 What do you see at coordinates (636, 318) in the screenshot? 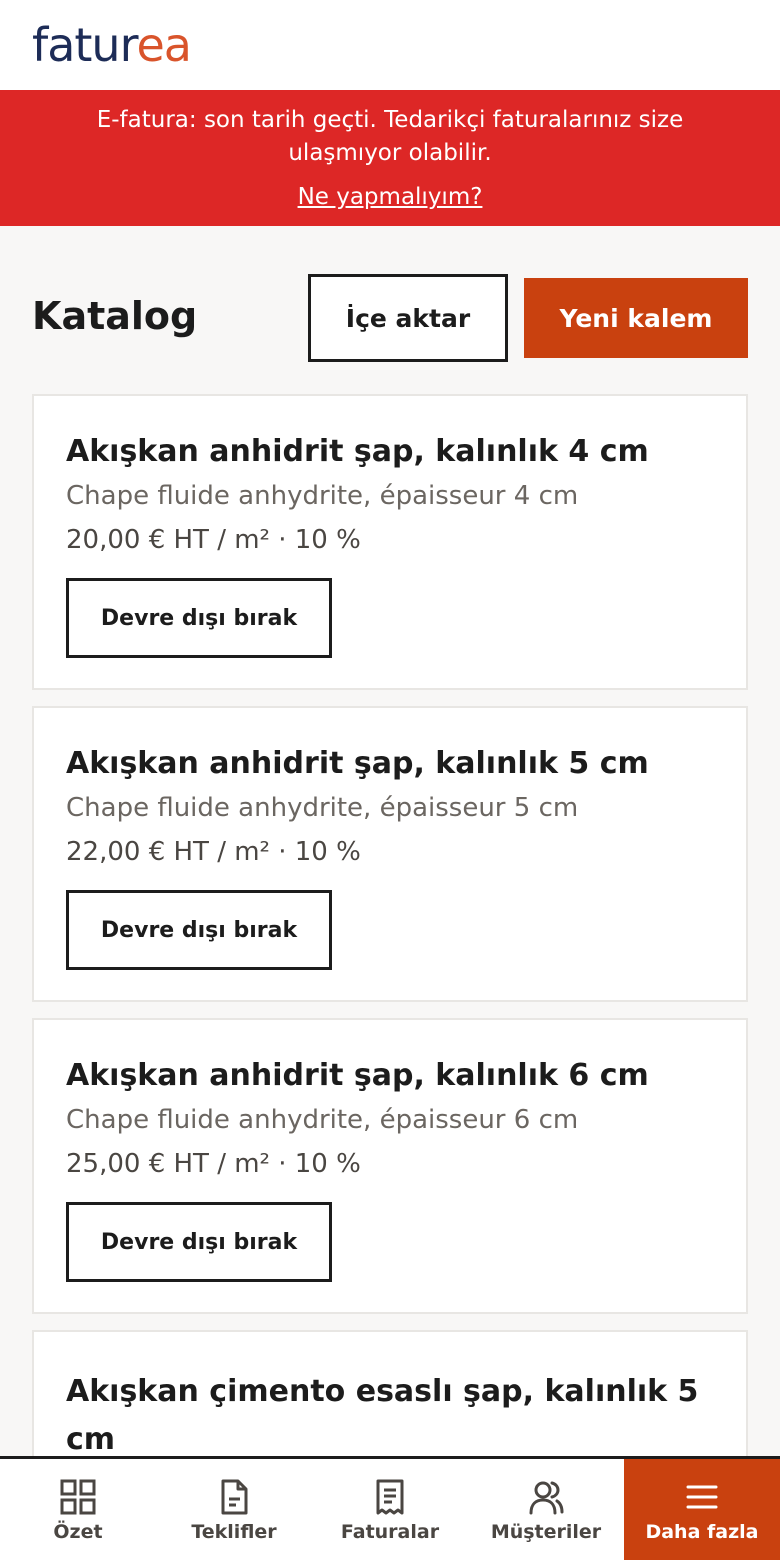
I see `new-item-button: Yeni kalem` at bounding box center [636, 318].